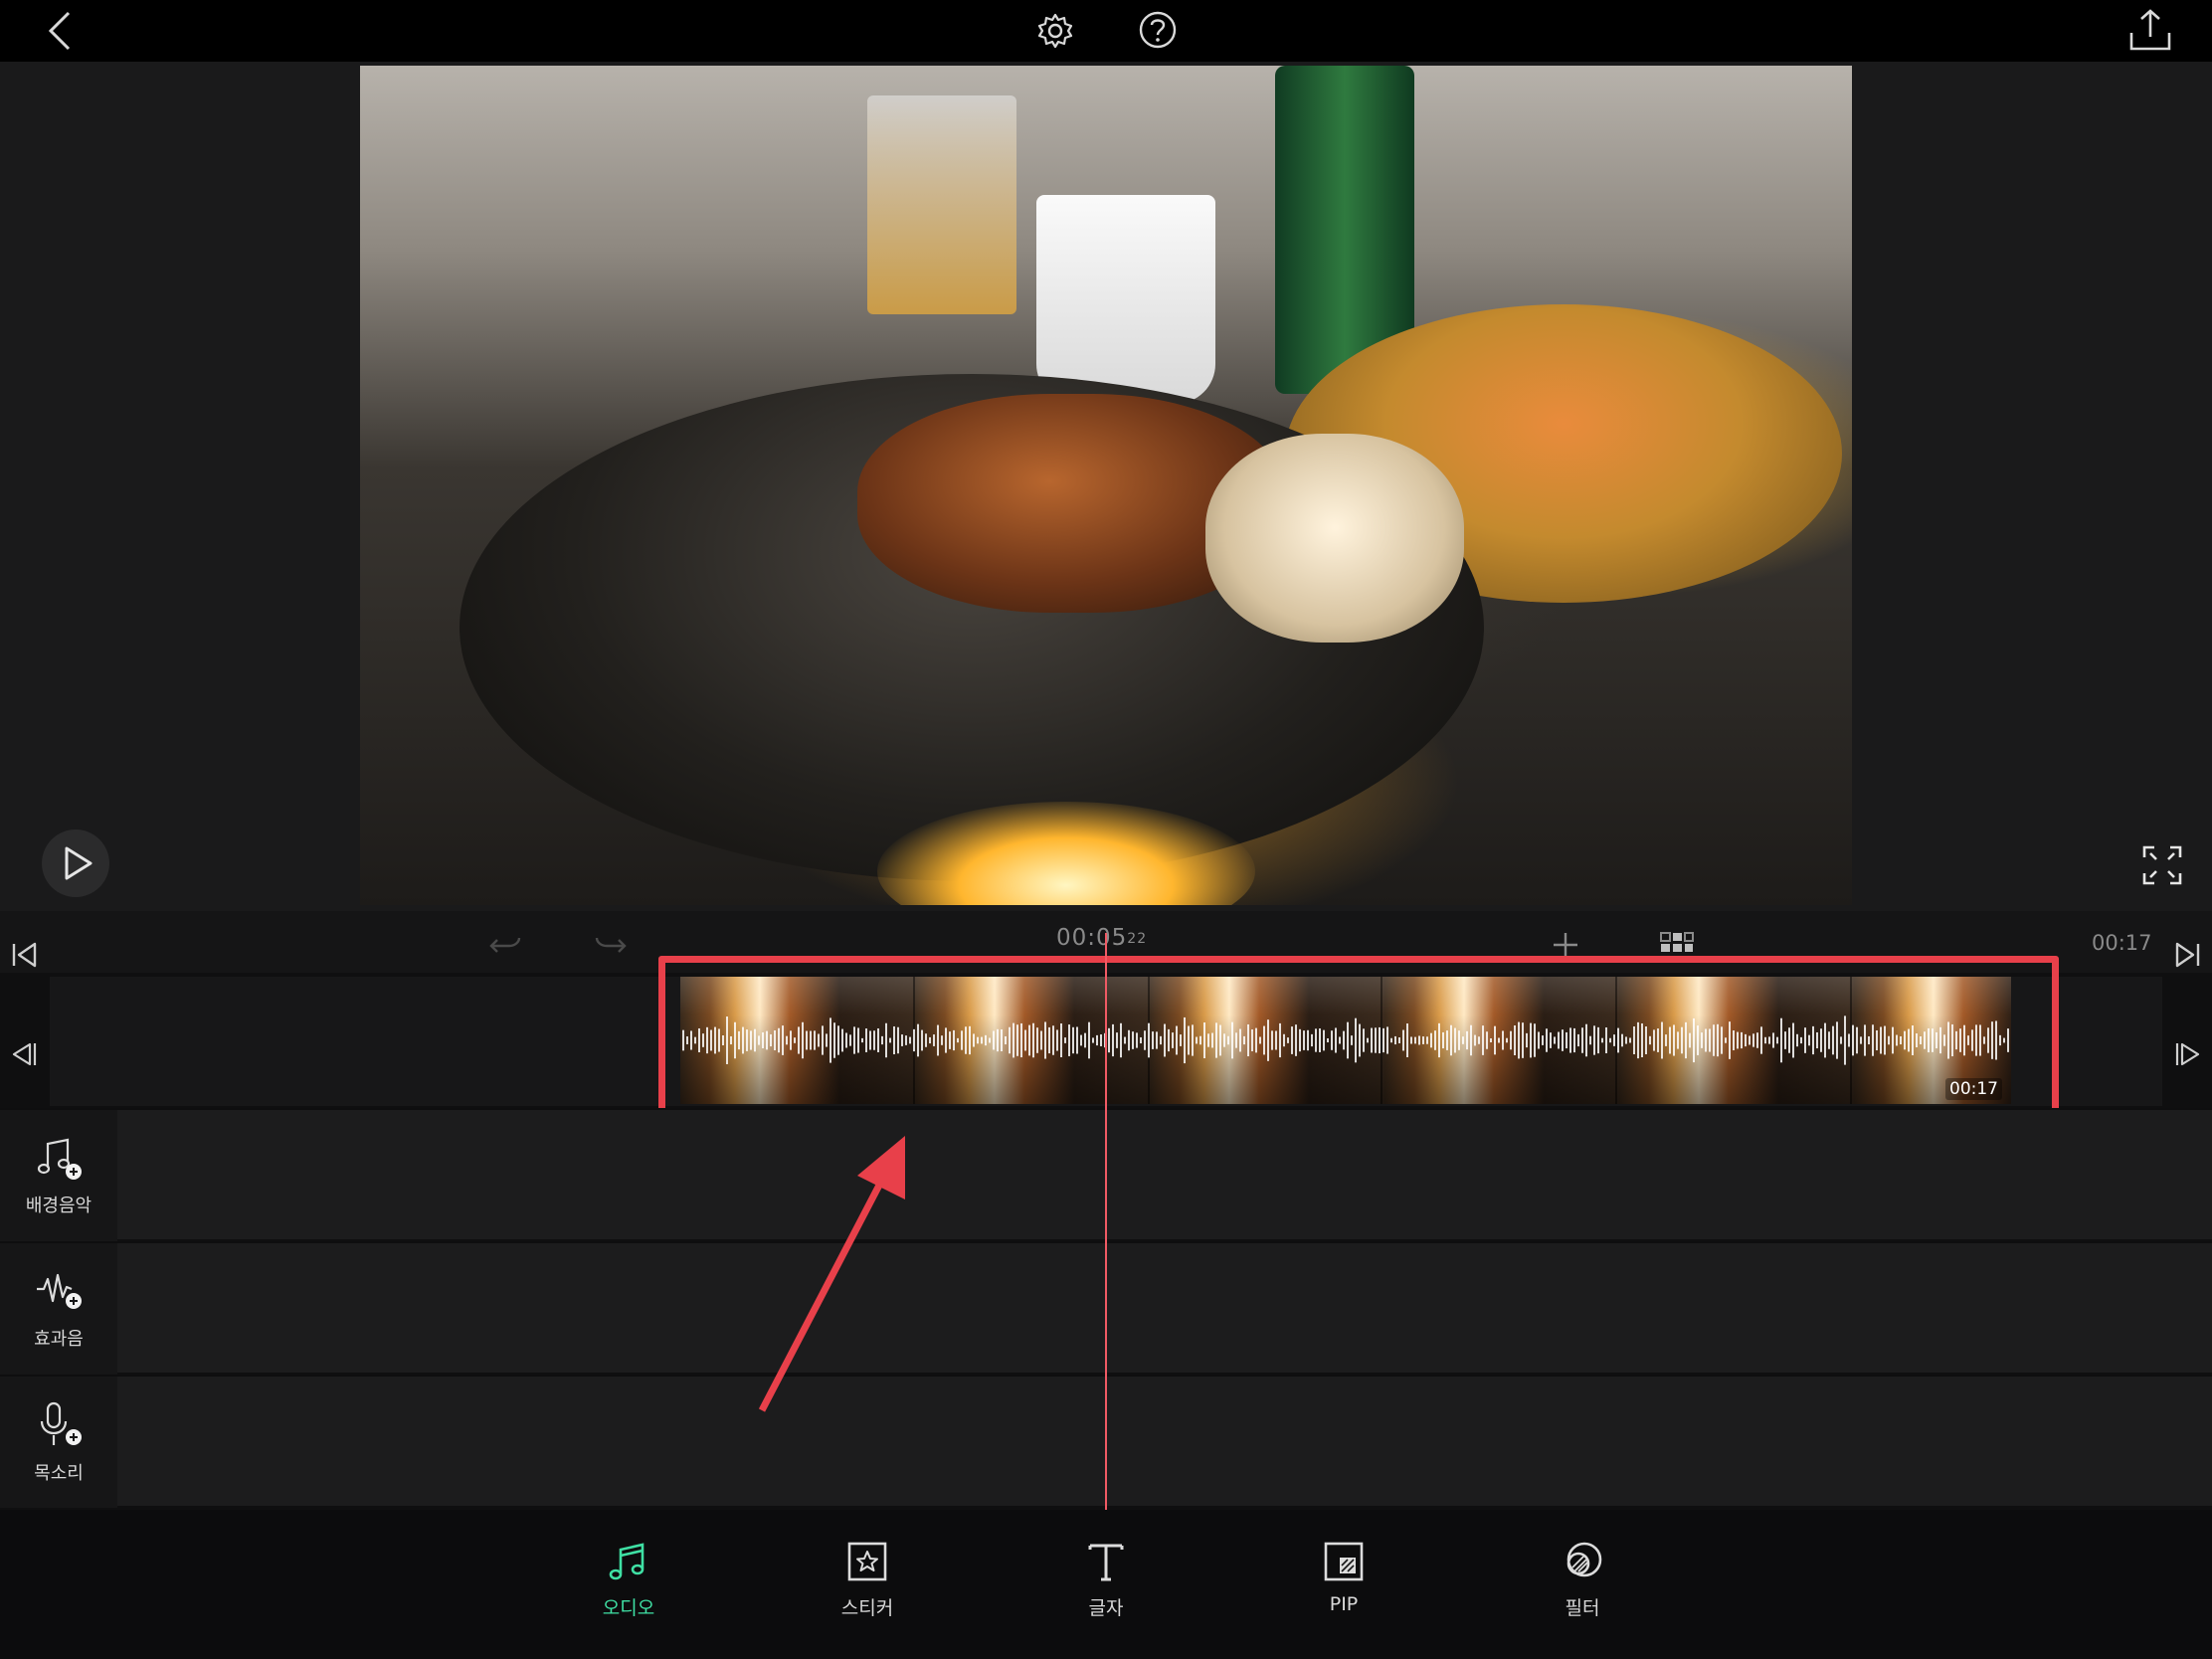 This screenshot has height=1659, width=2212. Describe the element at coordinates (1677, 943) in the screenshot. I see `grid-icon` at that location.